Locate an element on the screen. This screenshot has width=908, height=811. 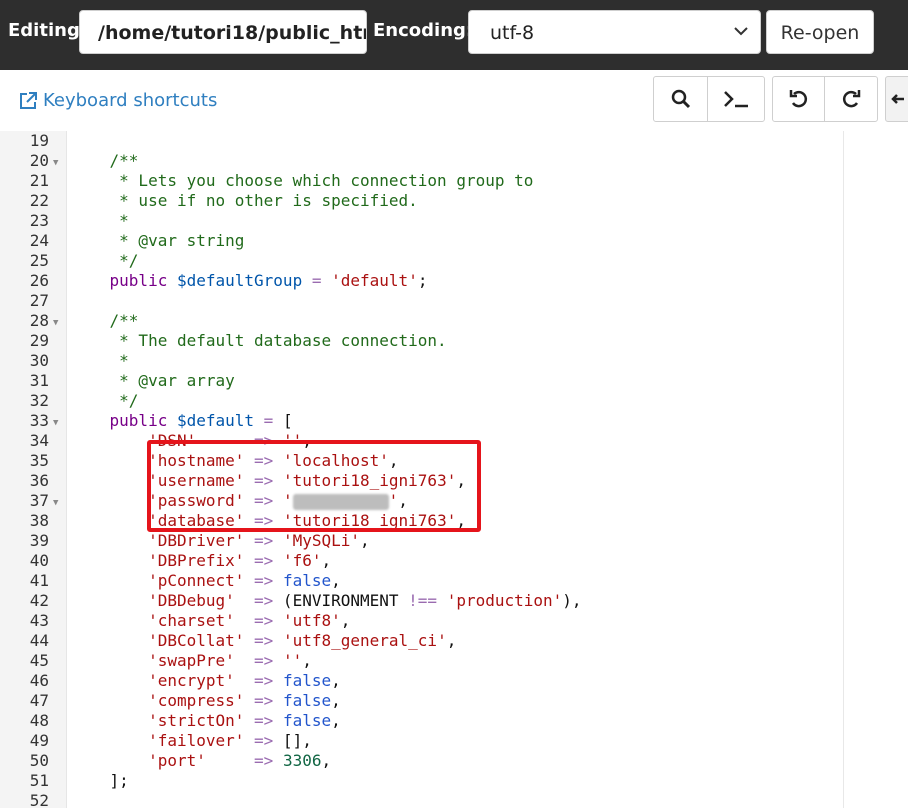
line-number: 52 is located at coordinates (39, 800).